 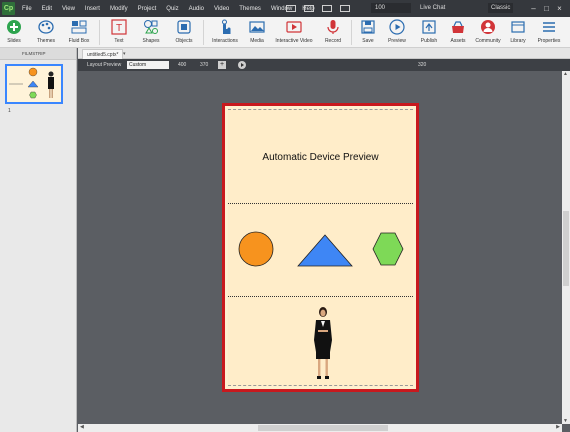 I want to click on blue-triangle, so click(x=325, y=250).